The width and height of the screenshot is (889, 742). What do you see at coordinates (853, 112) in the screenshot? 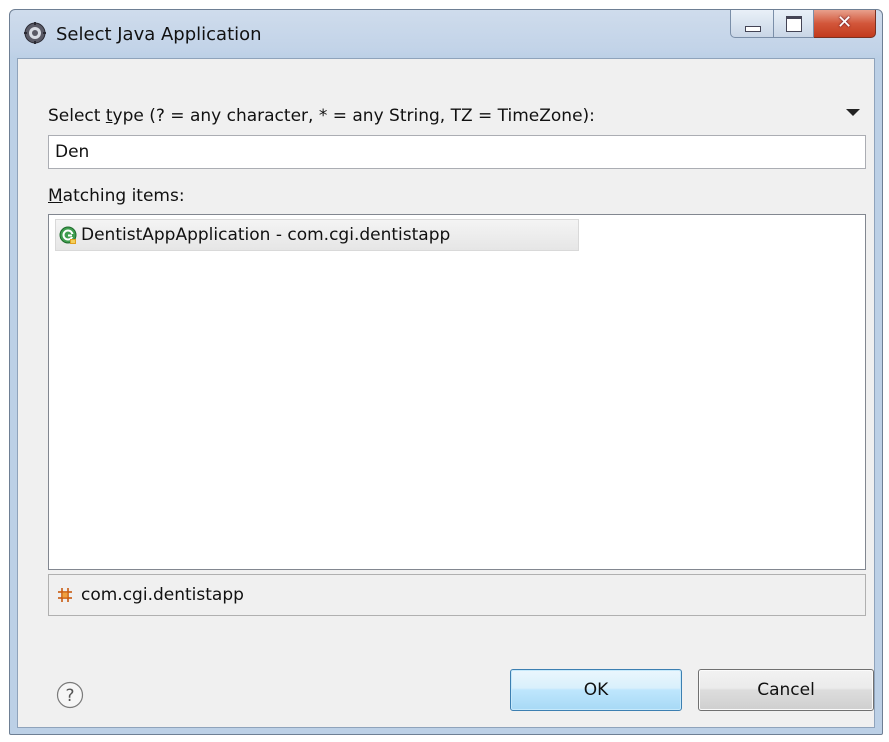
I see `filter-menu-dropdown-icon` at bounding box center [853, 112].